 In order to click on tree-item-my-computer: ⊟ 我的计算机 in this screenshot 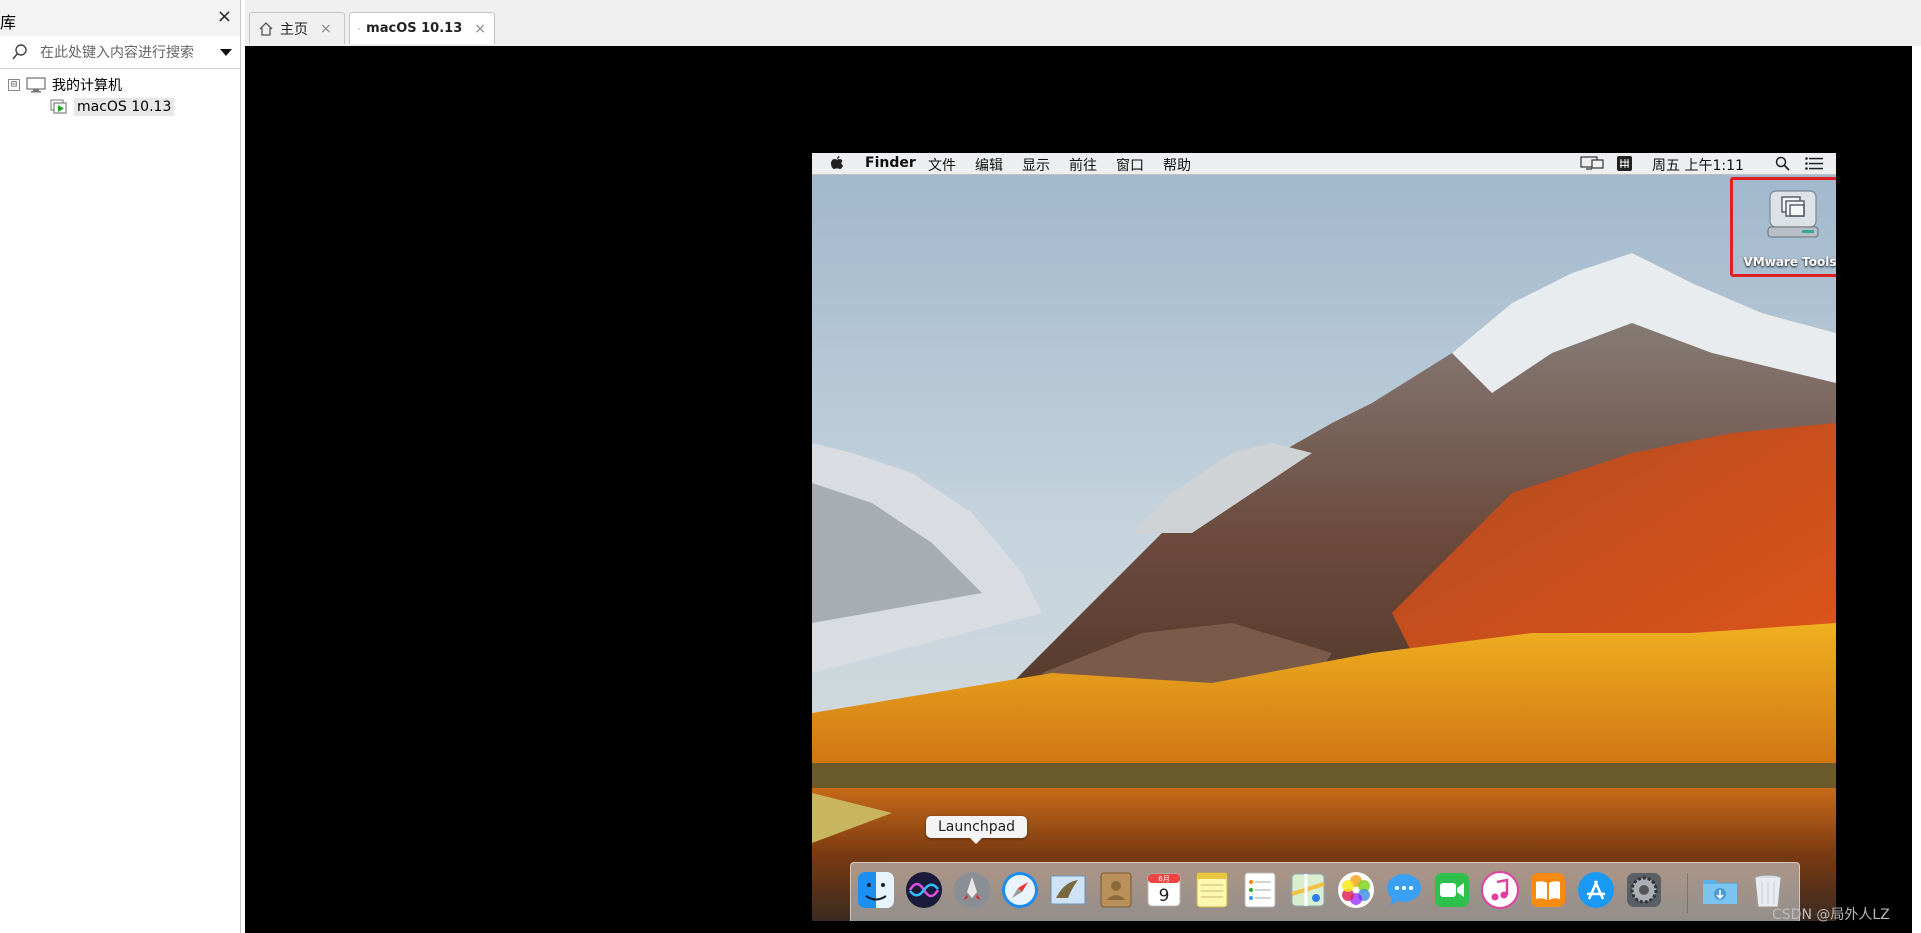, I will do `click(65, 85)`.